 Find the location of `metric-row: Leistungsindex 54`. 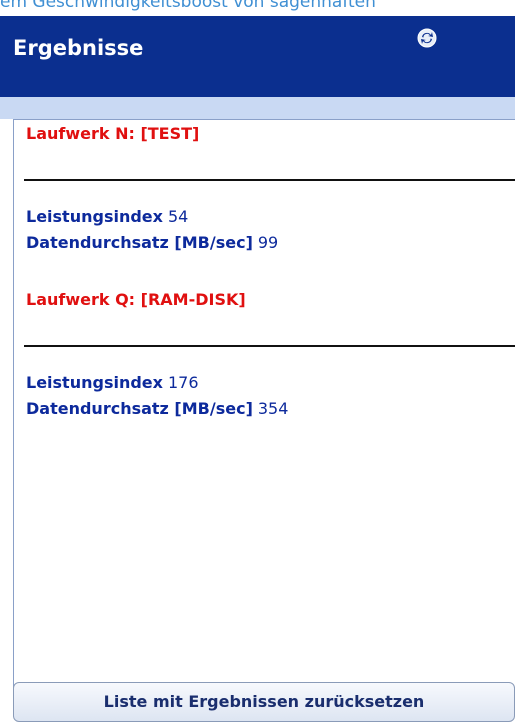

metric-row: Leistungsindex 54 is located at coordinates (107, 216).